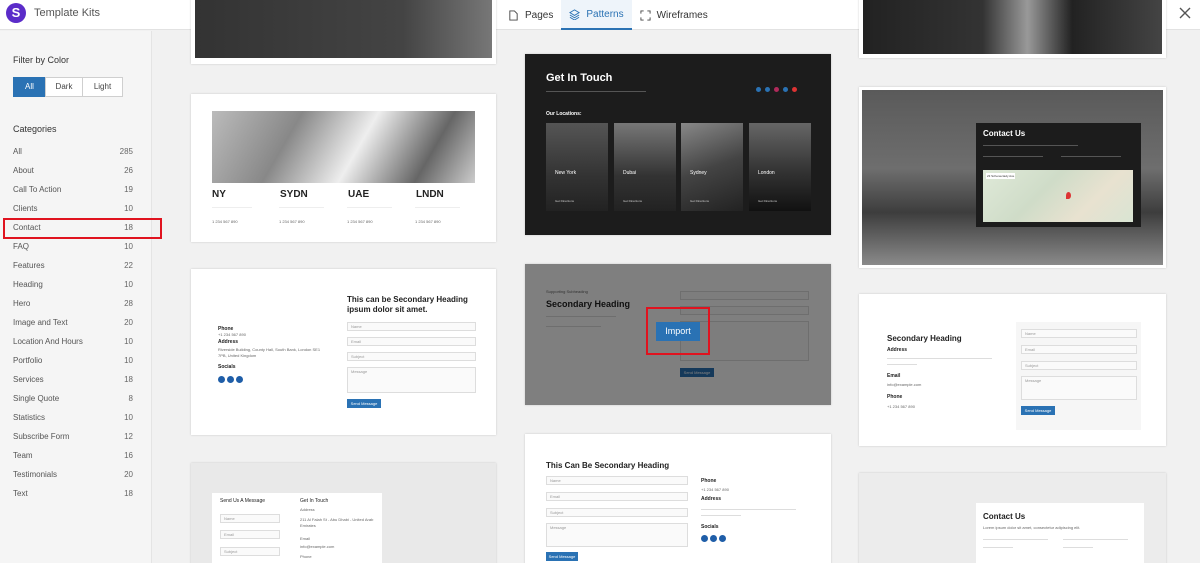 This screenshot has height=563, width=1200. I want to click on category-item: Single Quote 8, so click(76, 399).